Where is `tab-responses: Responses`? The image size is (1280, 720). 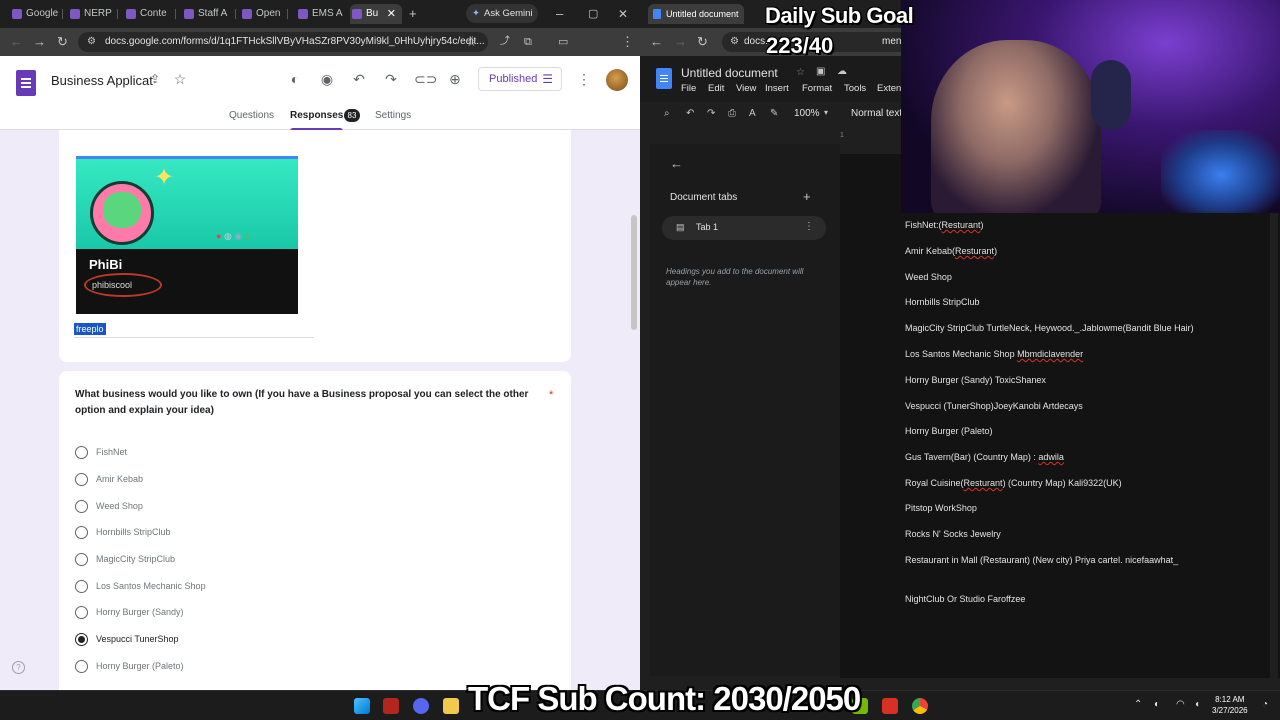
tab-responses: Responses is located at coordinates (317, 120).